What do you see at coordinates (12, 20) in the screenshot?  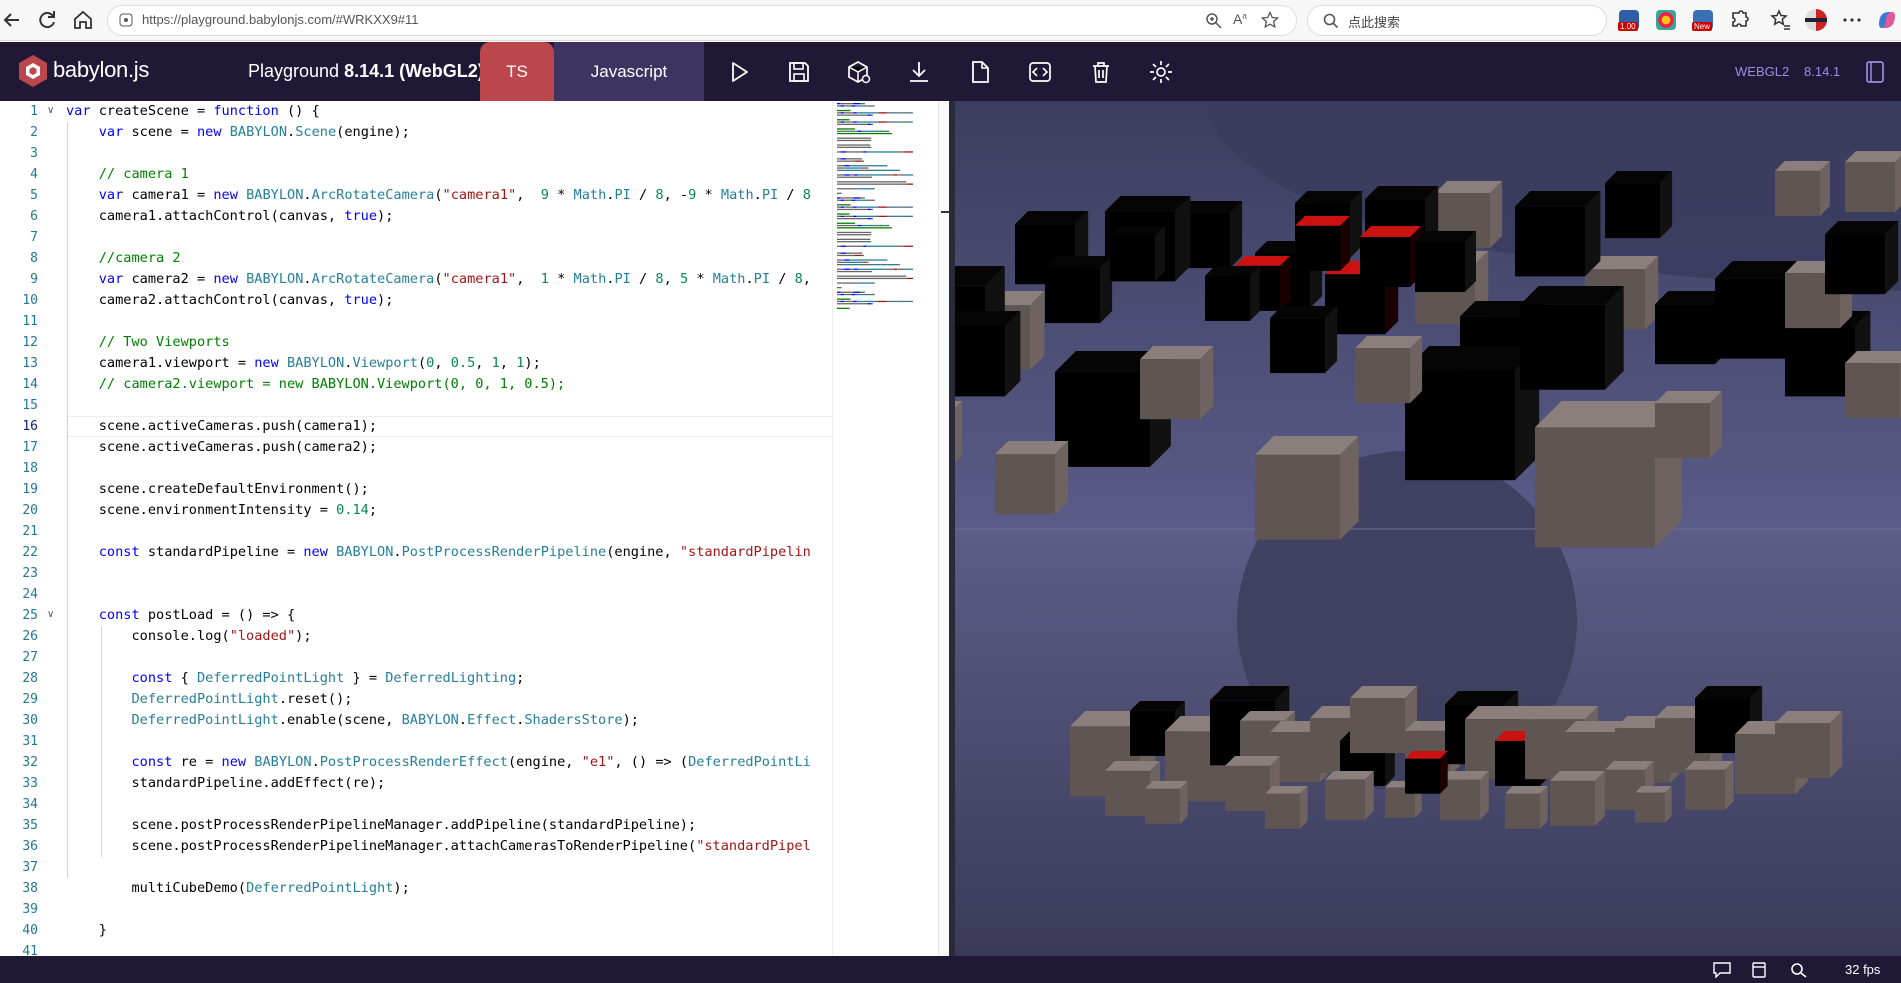 I see `back-icon` at bounding box center [12, 20].